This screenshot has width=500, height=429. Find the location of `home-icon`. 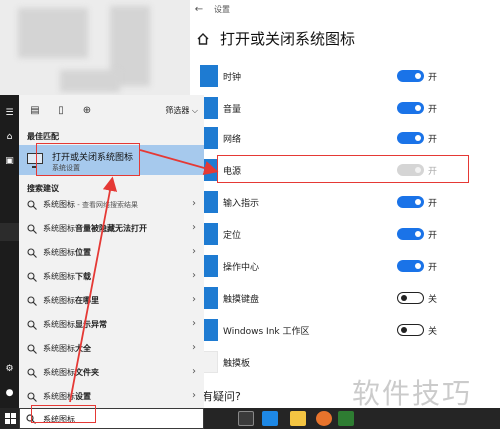

home-icon is located at coordinates (203, 39).